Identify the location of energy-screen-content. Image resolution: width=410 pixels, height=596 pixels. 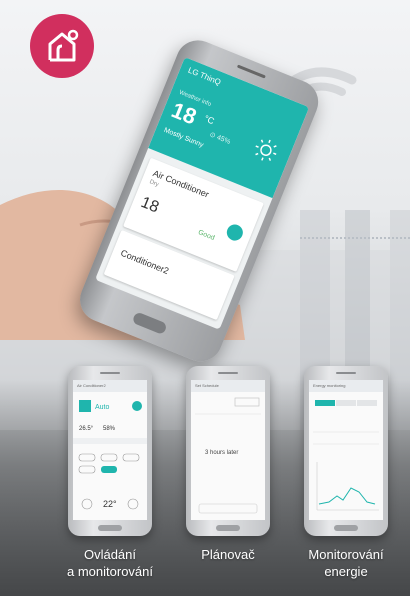
(346, 455).